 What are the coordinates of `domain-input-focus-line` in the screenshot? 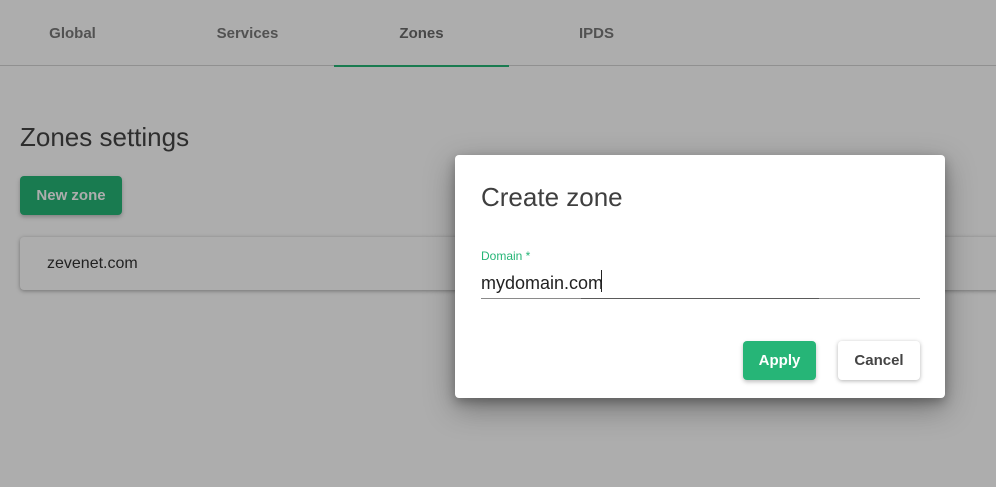 It's located at (700, 298).